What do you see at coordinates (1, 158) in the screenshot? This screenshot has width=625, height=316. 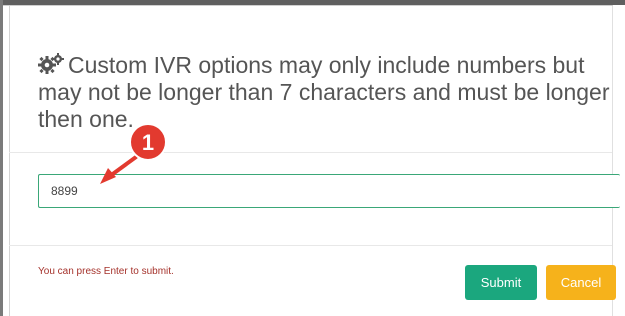 I see `window-left-border` at bounding box center [1, 158].